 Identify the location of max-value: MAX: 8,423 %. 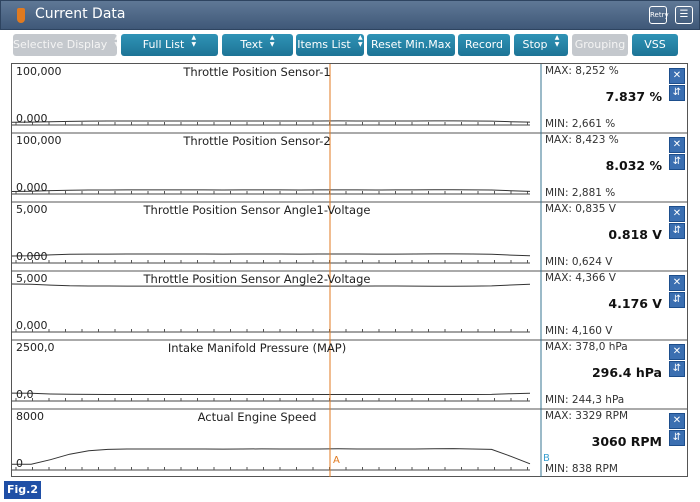
(582, 140).